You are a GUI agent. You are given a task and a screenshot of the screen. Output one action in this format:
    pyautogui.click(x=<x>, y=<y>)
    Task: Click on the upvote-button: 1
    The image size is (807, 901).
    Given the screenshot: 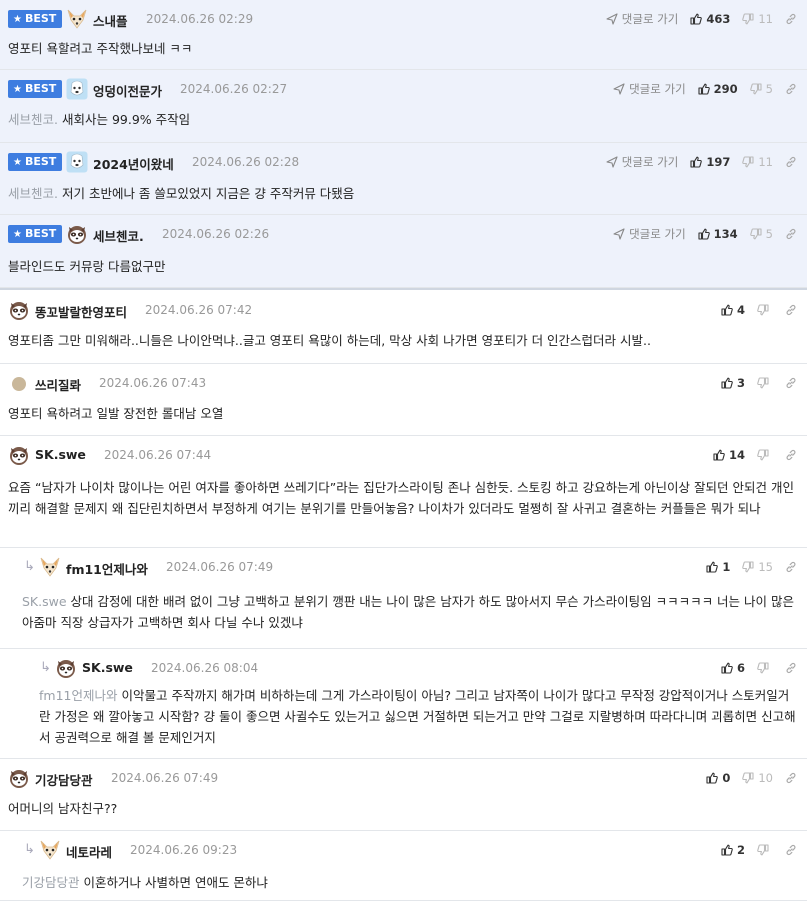 What is the action you would take?
    pyautogui.click(x=718, y=567)
    